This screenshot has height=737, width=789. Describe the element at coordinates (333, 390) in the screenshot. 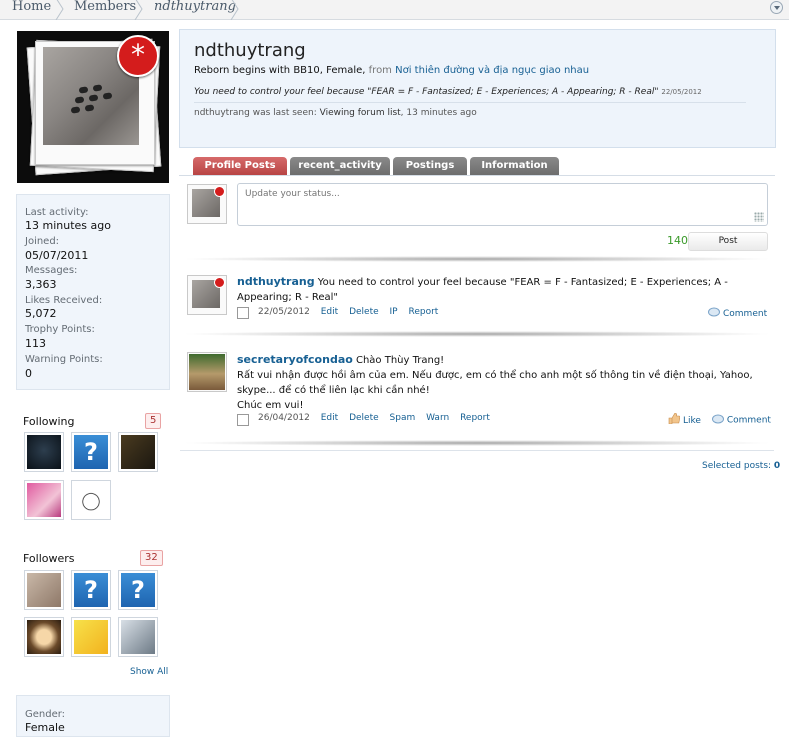

I see `post-line: skype... để có thể liên lạc khi cần nhé!` at that location.